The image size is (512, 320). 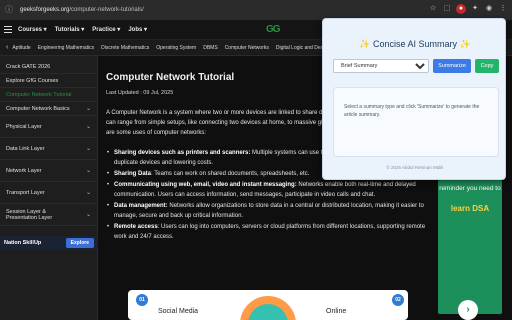 I want to click on summarize-button: Summarize, so click(x=452, y=66).